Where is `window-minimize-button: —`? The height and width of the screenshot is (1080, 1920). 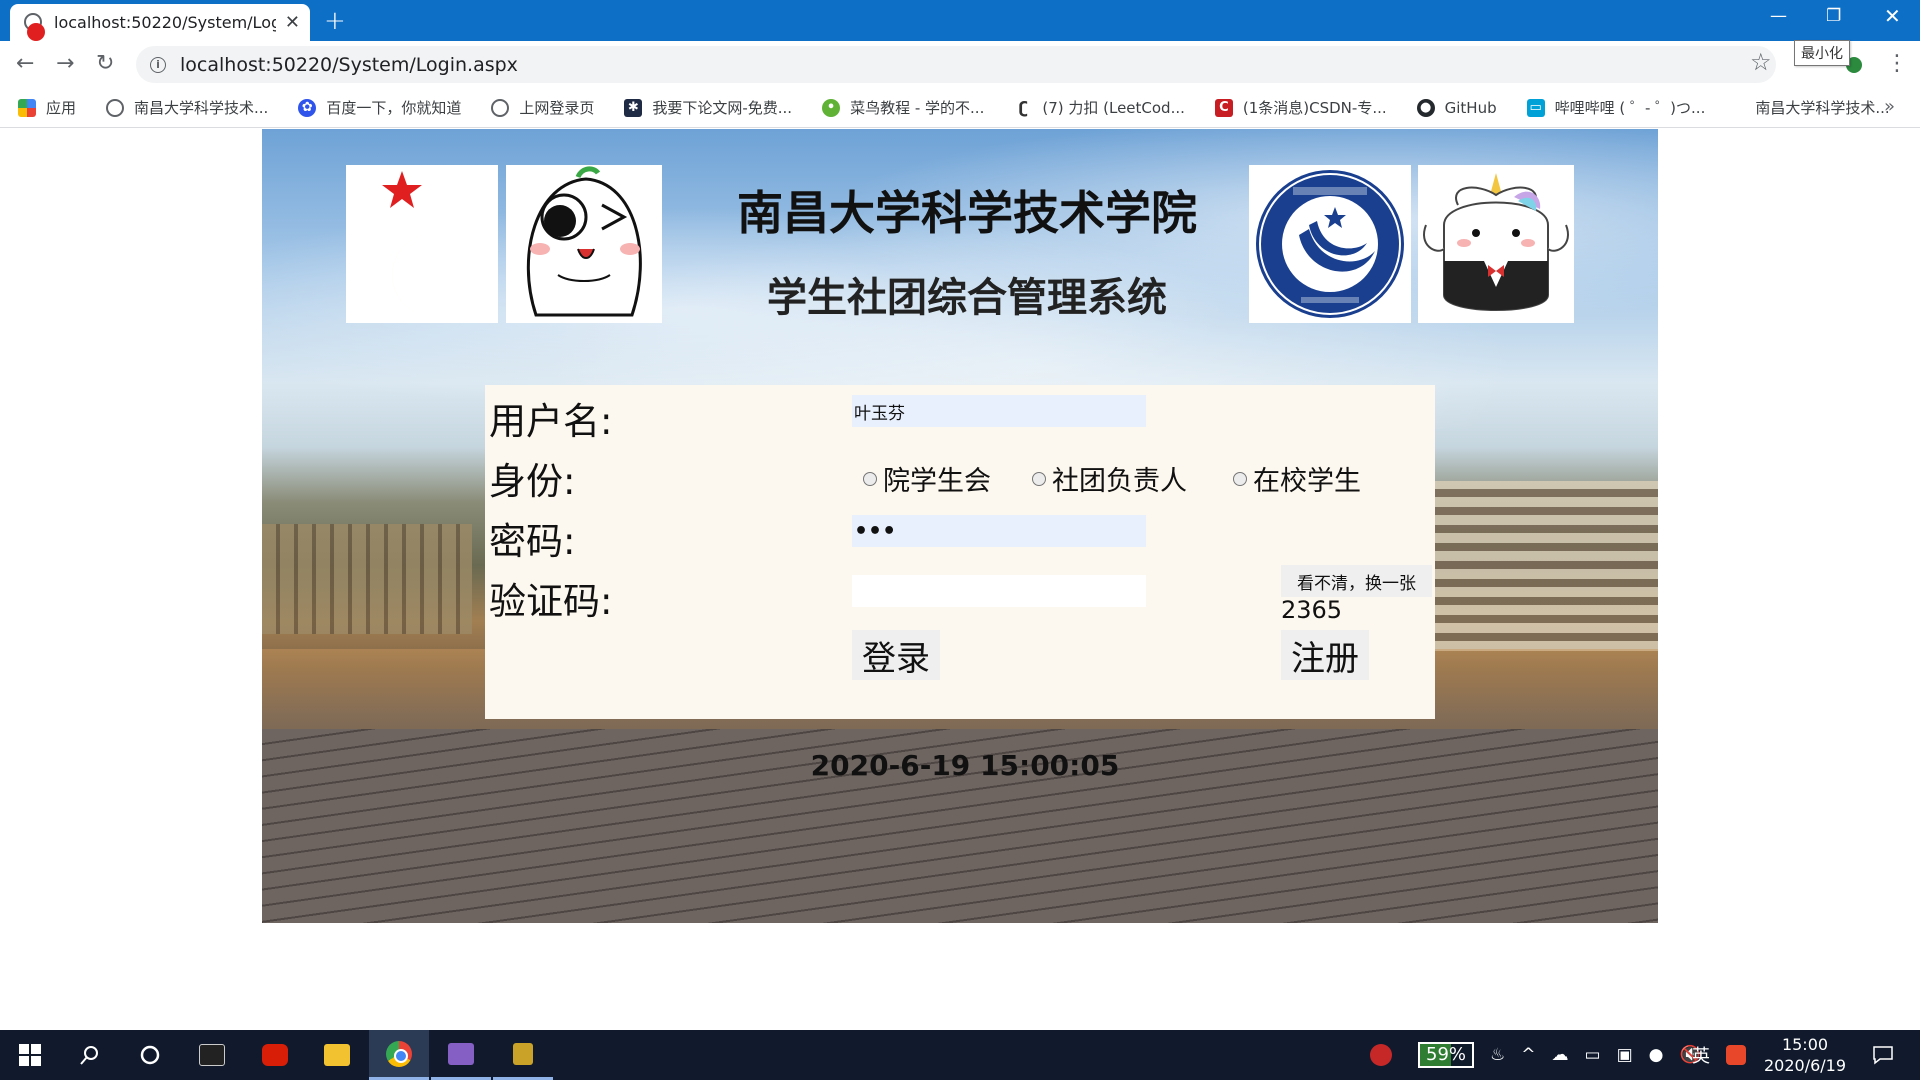 window-minimize-button: — is located at coordinates (1778, 16).